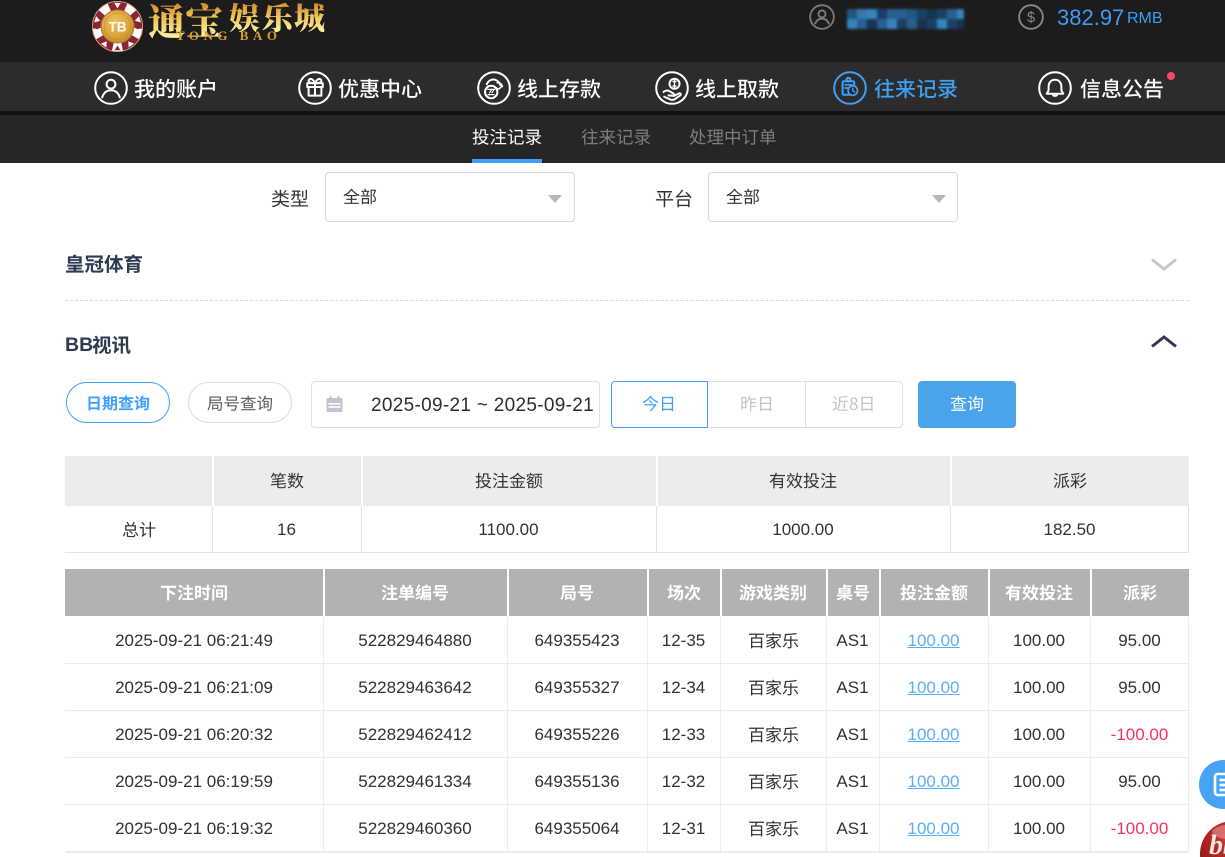 The image size is (1225, 857). Describe the element at coordinates (118, 27) in the screenshot. I see `svg-text: TB` at that location.